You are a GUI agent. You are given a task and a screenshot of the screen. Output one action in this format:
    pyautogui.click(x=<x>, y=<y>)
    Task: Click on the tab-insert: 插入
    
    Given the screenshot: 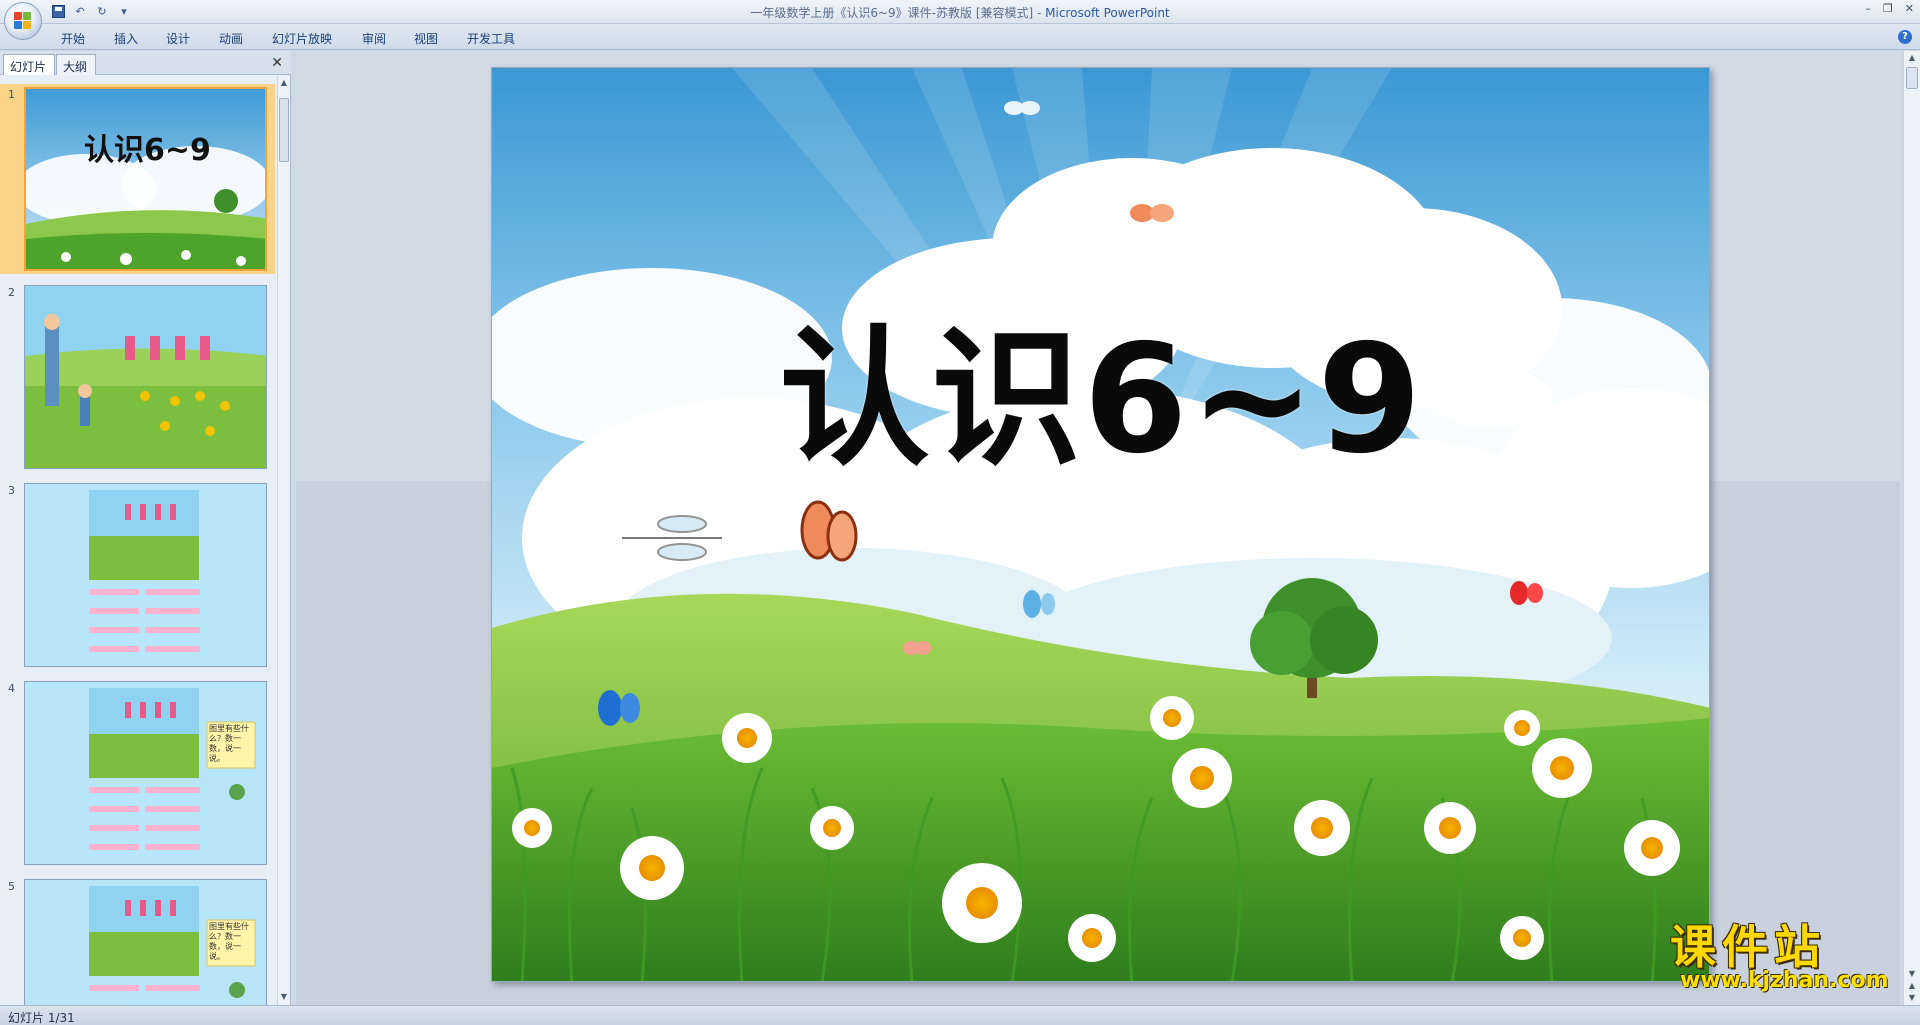 What is the action you would take?
    pyautogui.click(x=126, y=38)
    